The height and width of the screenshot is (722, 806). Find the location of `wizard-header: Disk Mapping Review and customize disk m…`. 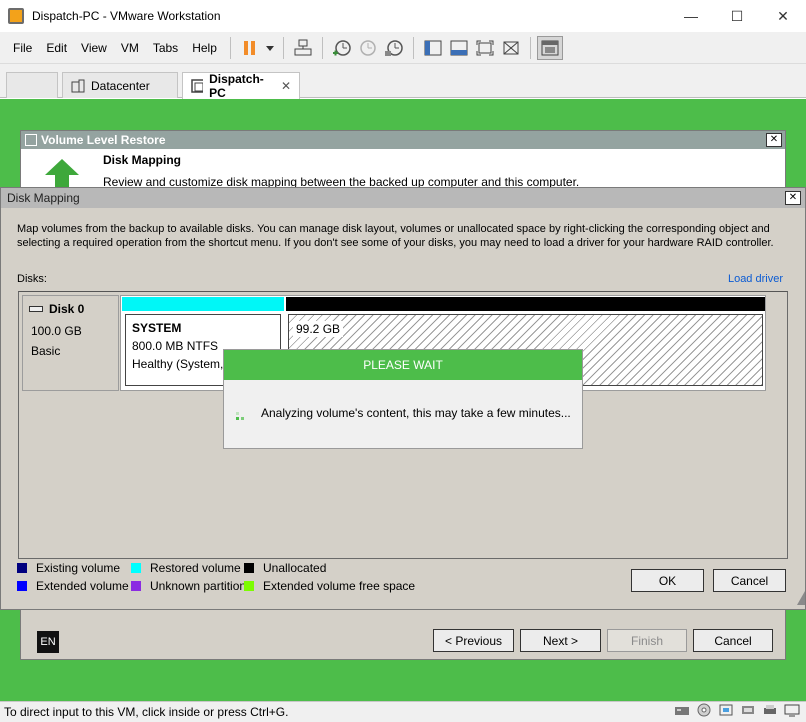

wizard-header: Disk Mapping Review and customize disk m… is located at coordinates (403, 169).